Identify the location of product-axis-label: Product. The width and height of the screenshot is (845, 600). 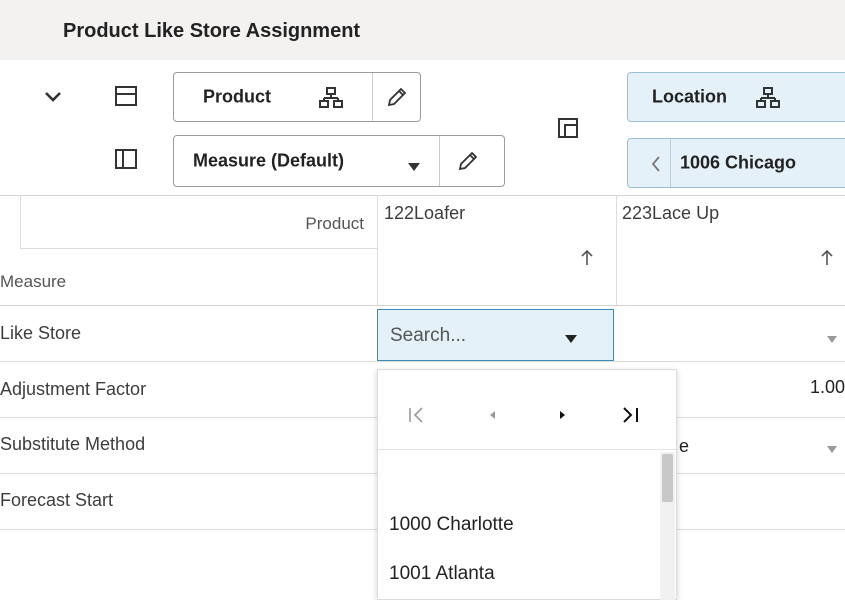
(334, 223).